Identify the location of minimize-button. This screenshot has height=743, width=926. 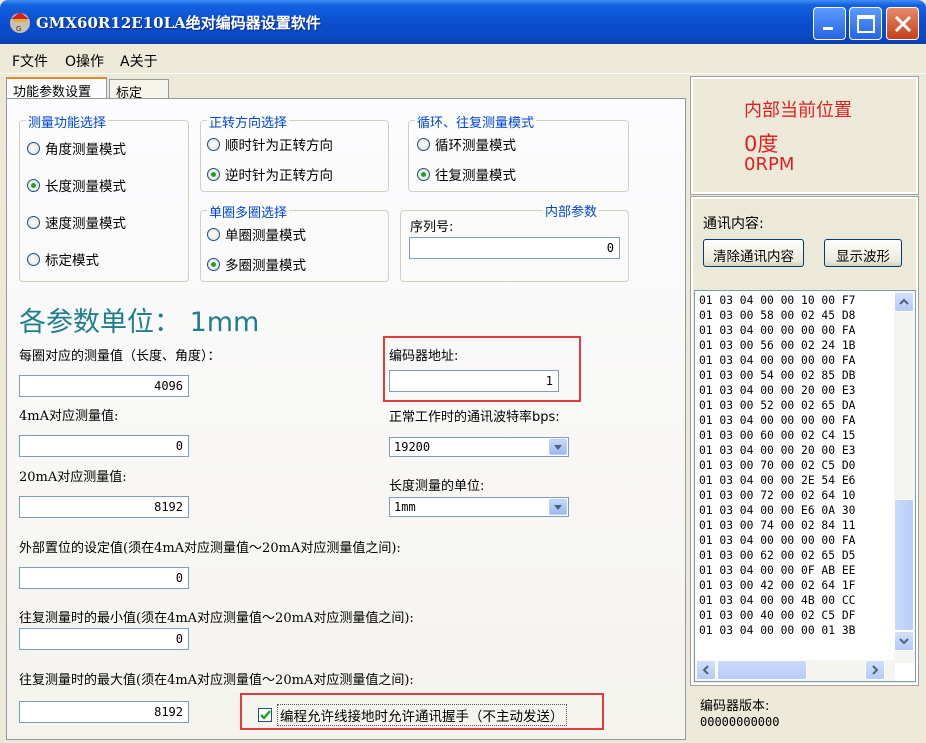
(829, 23).